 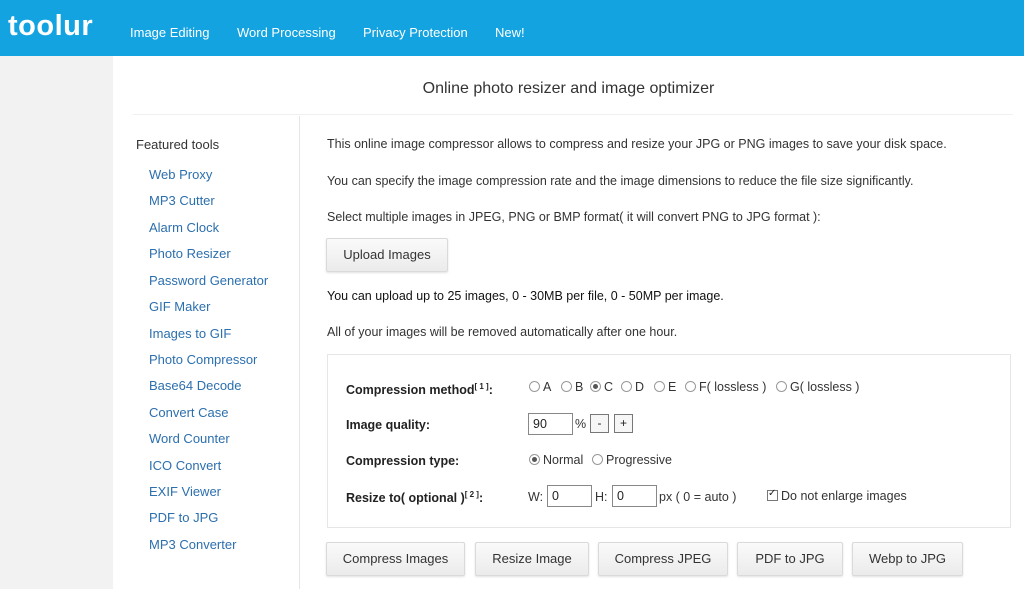 What do you see at coordinates (626, 386) in the screenshot?
I see `method-d-radio` at bounding box center [626, 386].